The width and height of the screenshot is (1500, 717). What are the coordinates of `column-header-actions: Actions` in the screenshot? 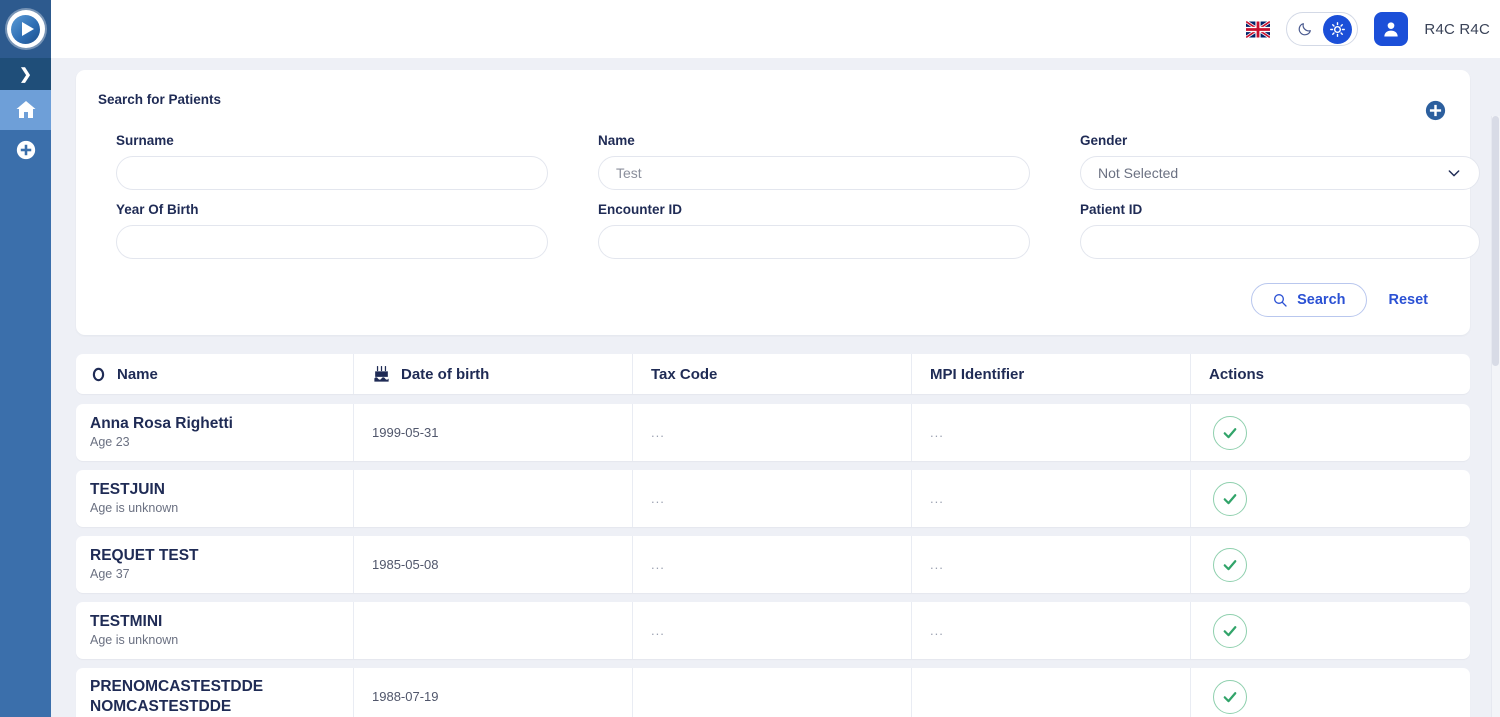 It's located at (1330, 374).